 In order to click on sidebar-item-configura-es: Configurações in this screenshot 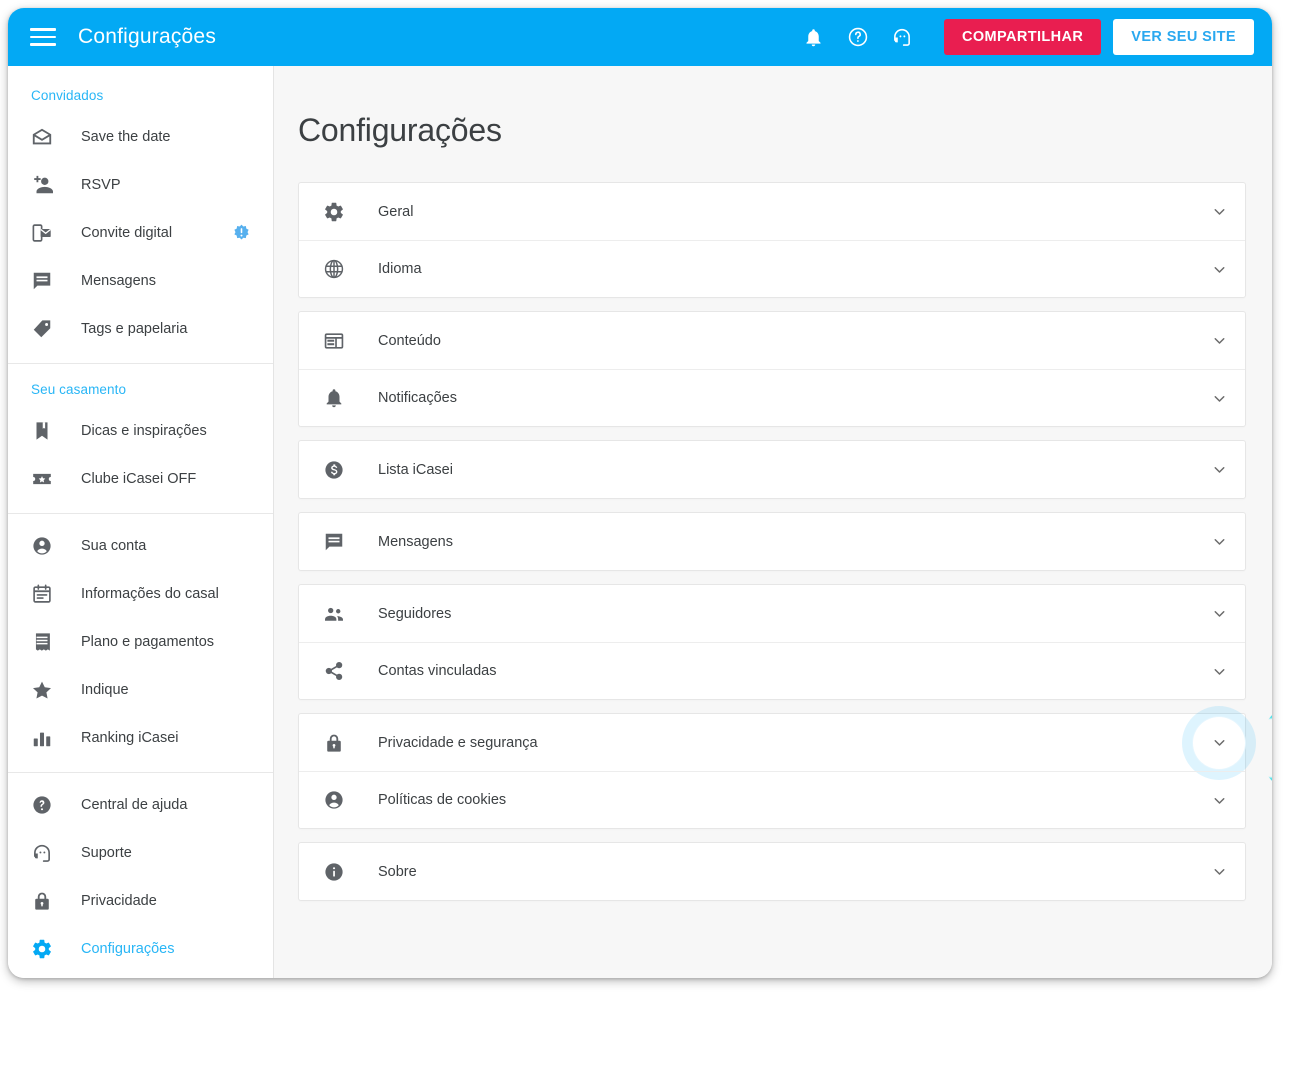, I will do `click(140, 949)`.